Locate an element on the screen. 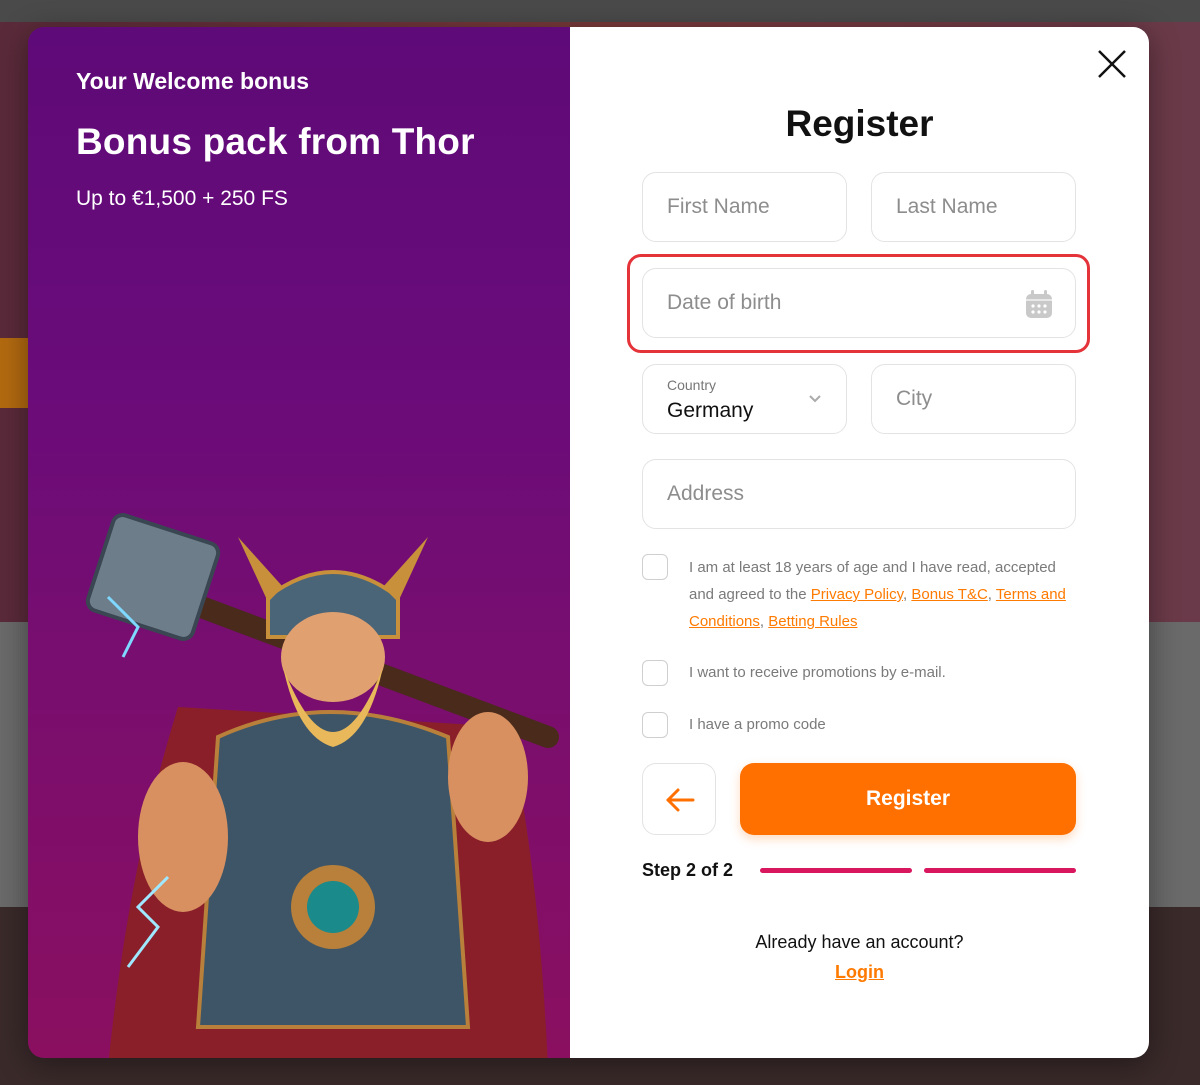 The width and height of the screenshot is (1200, 1085). address-placeholder: Address is located at coordinates (706, 493).